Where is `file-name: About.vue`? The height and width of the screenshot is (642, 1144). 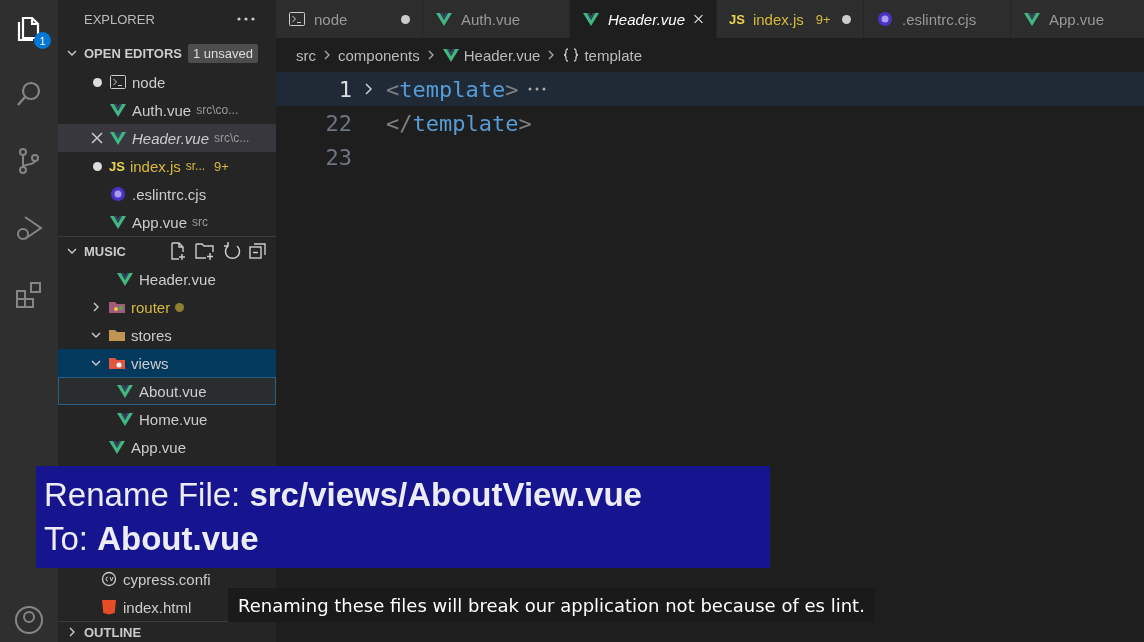
file-name: About.vue is located at coordinates (173, 391).